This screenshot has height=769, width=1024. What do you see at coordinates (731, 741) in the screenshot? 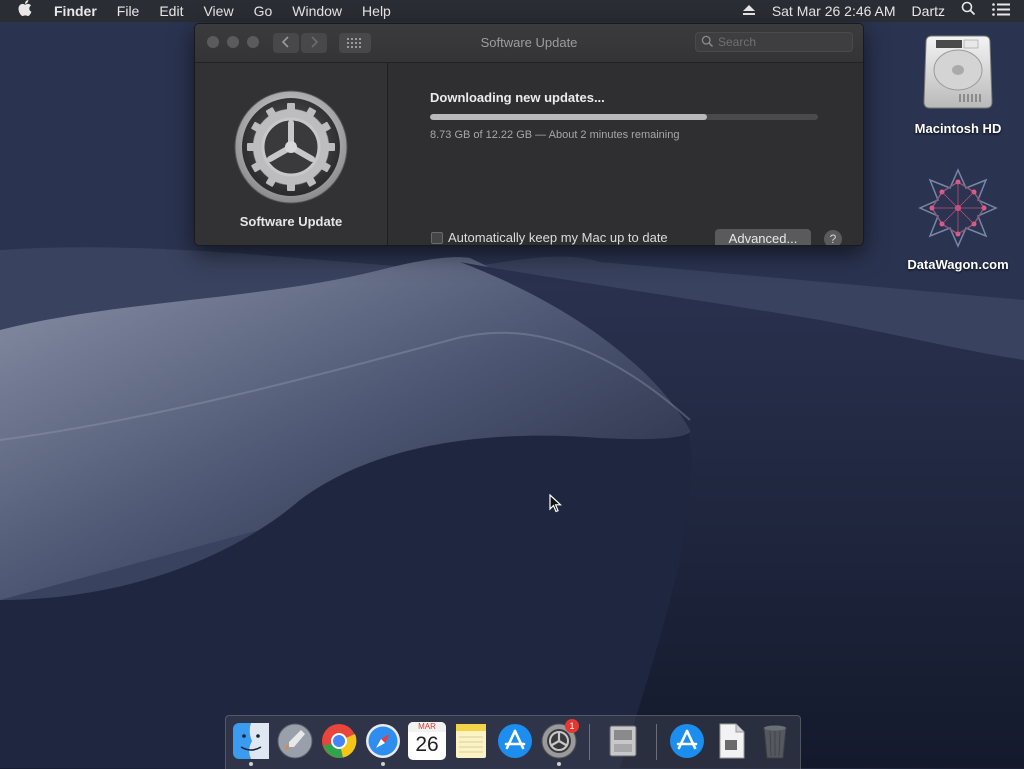
I see `document-icon` at bounding box center [731, 741].